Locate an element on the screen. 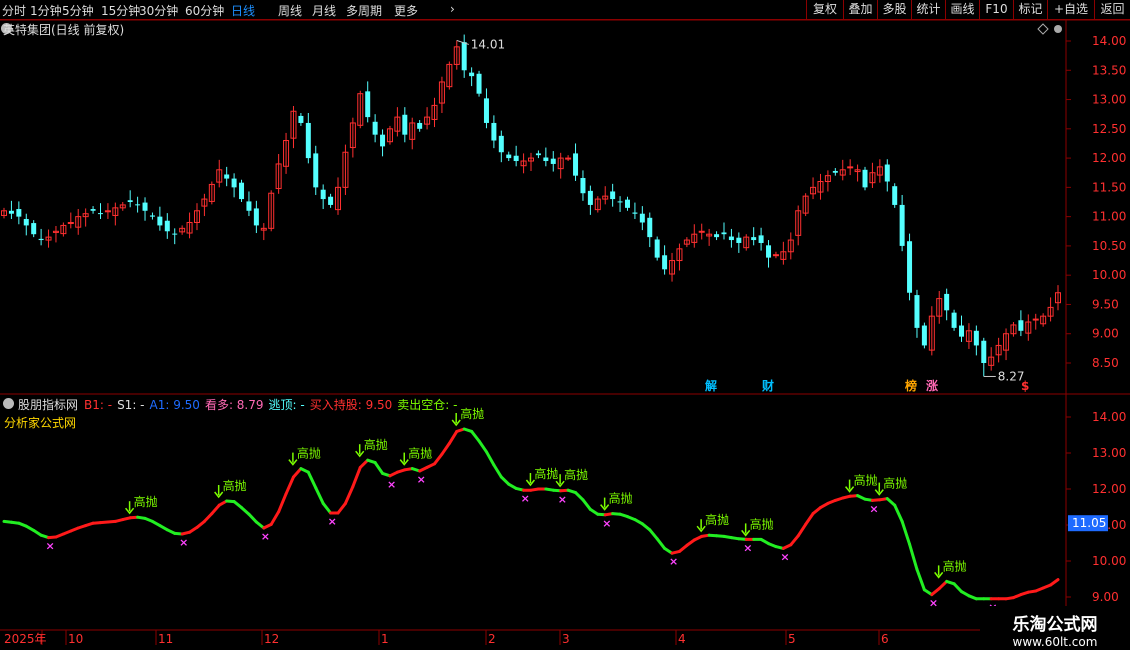 The image size is (1130, 650). indicator-field-5: 买入持股: 9.50 is located at coordinates (351, 405).